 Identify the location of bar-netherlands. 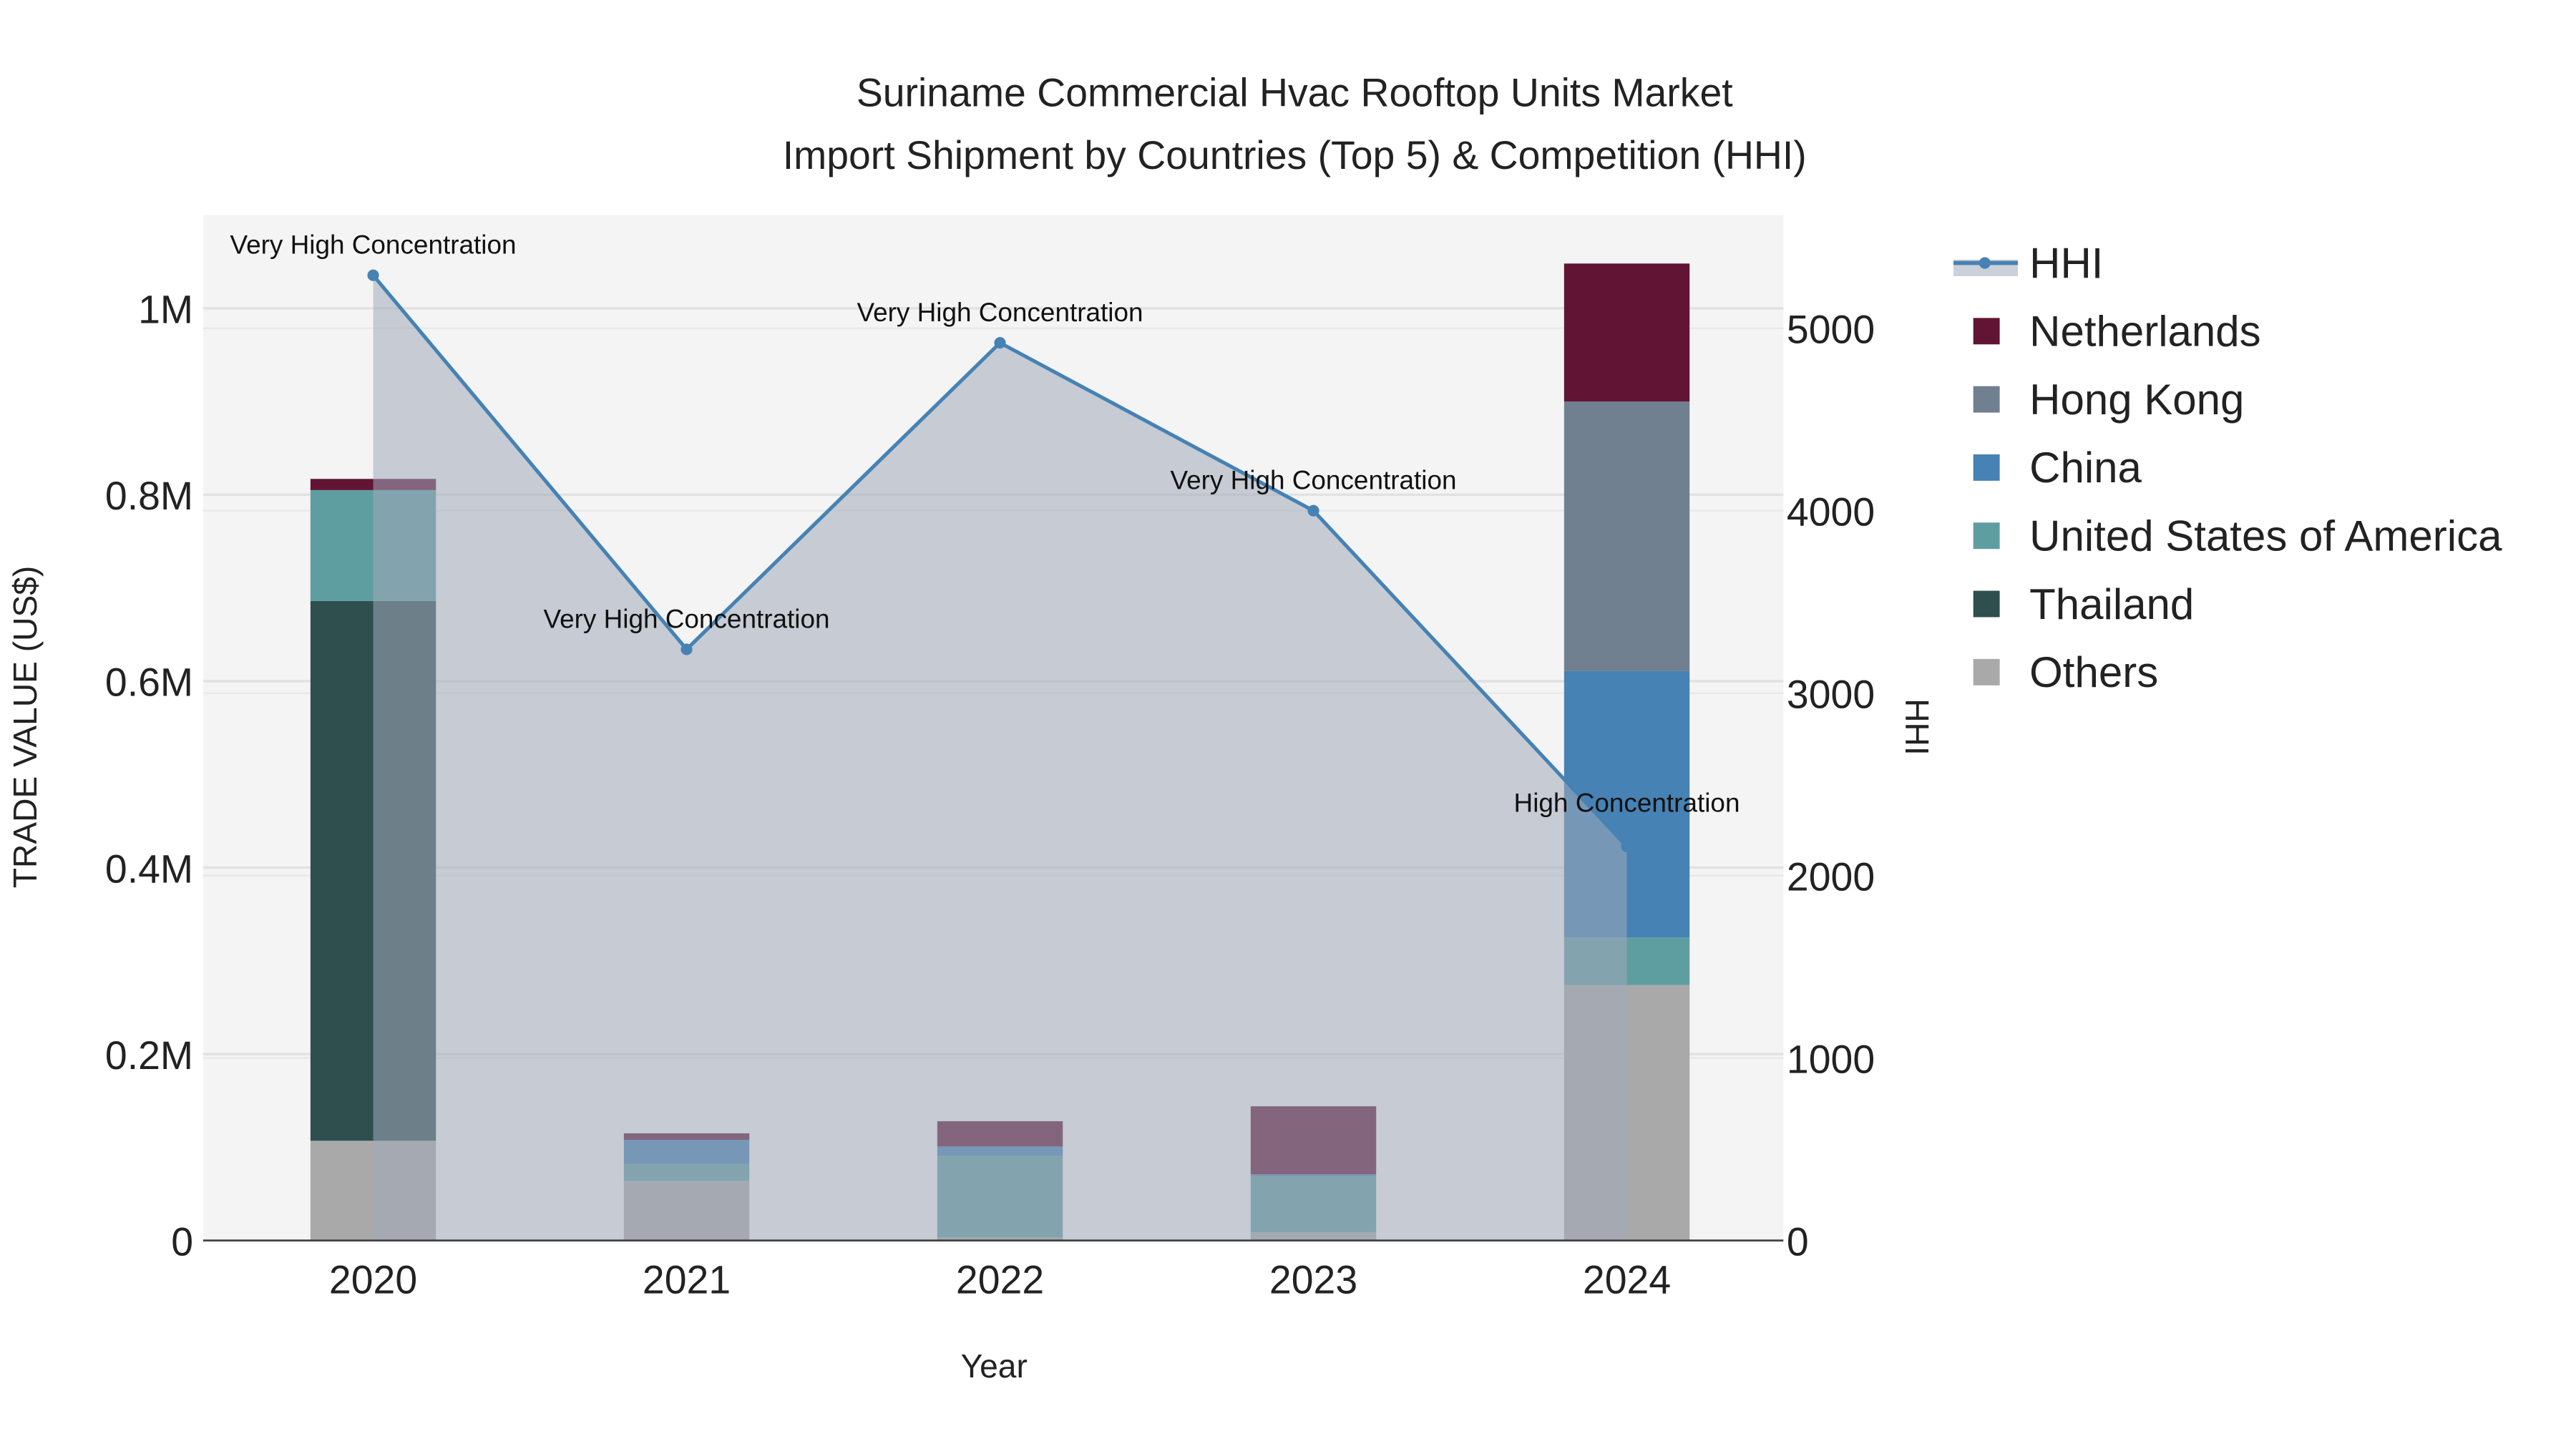
(1626, 332).